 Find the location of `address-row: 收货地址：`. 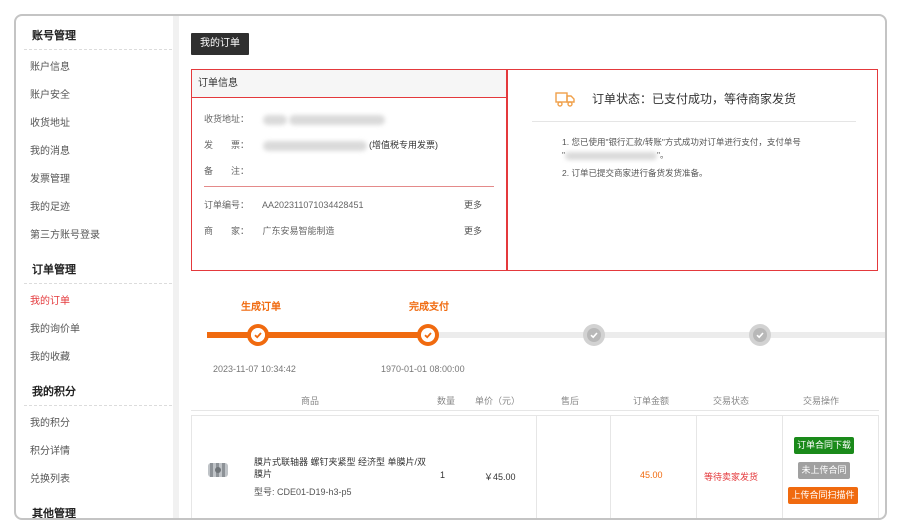

address-row: 收货地址： is located at coordinates (295, 118).